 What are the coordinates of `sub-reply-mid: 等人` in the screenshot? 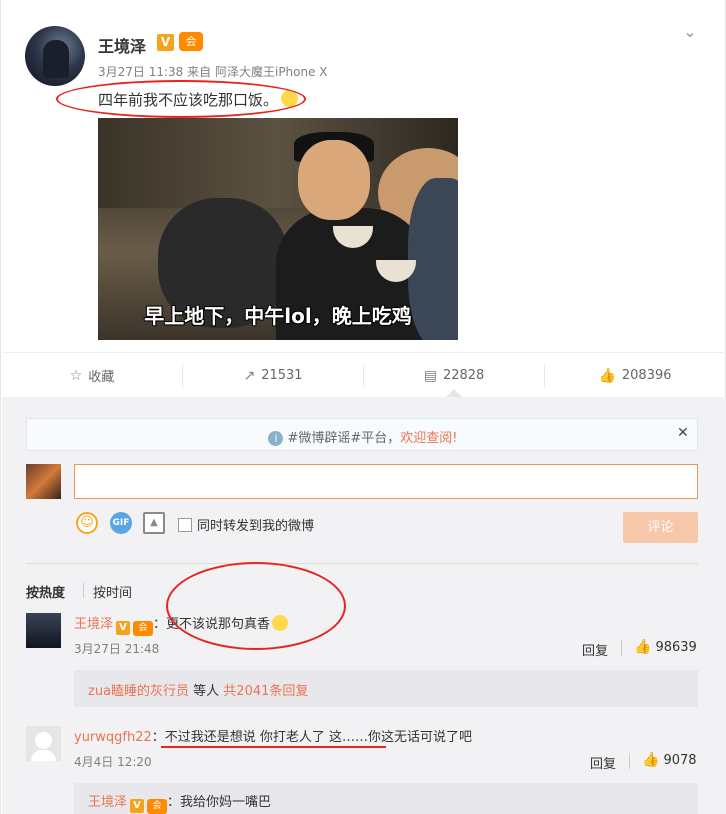 It's located at (206, 691).